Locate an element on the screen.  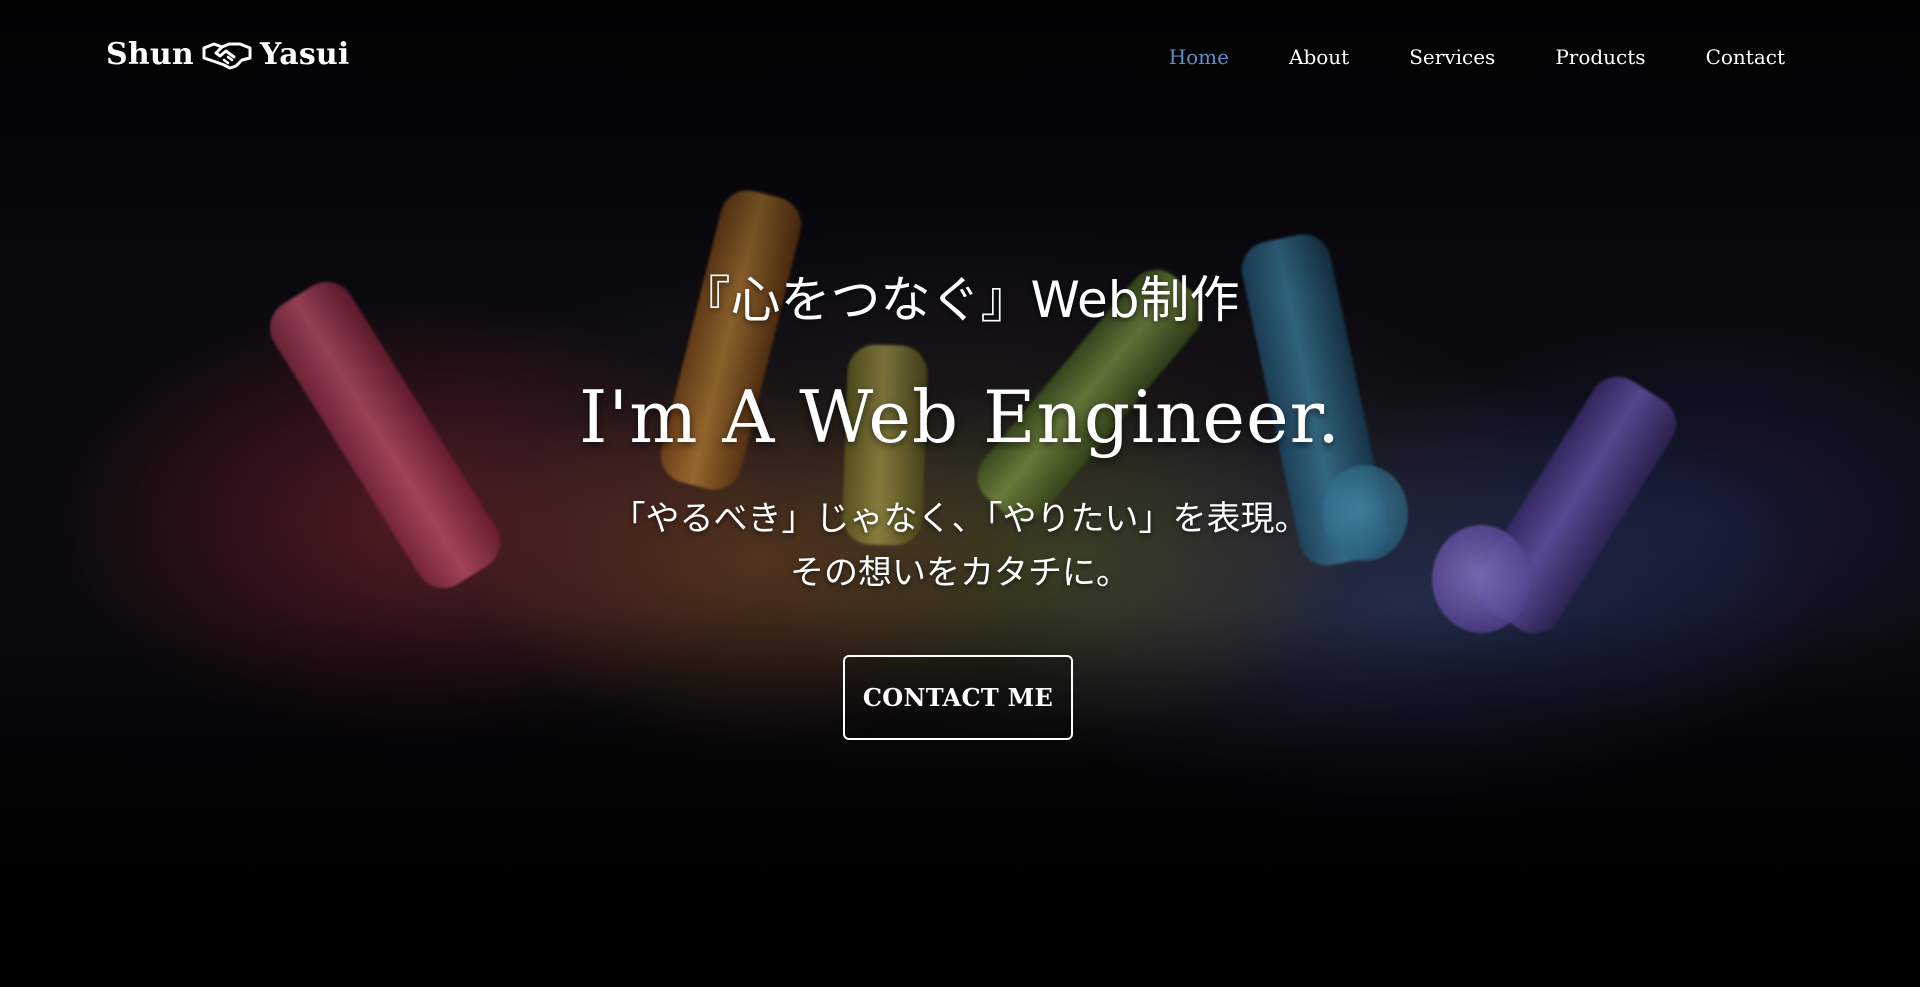
handshake-icon is located at coordinates (227, 54).